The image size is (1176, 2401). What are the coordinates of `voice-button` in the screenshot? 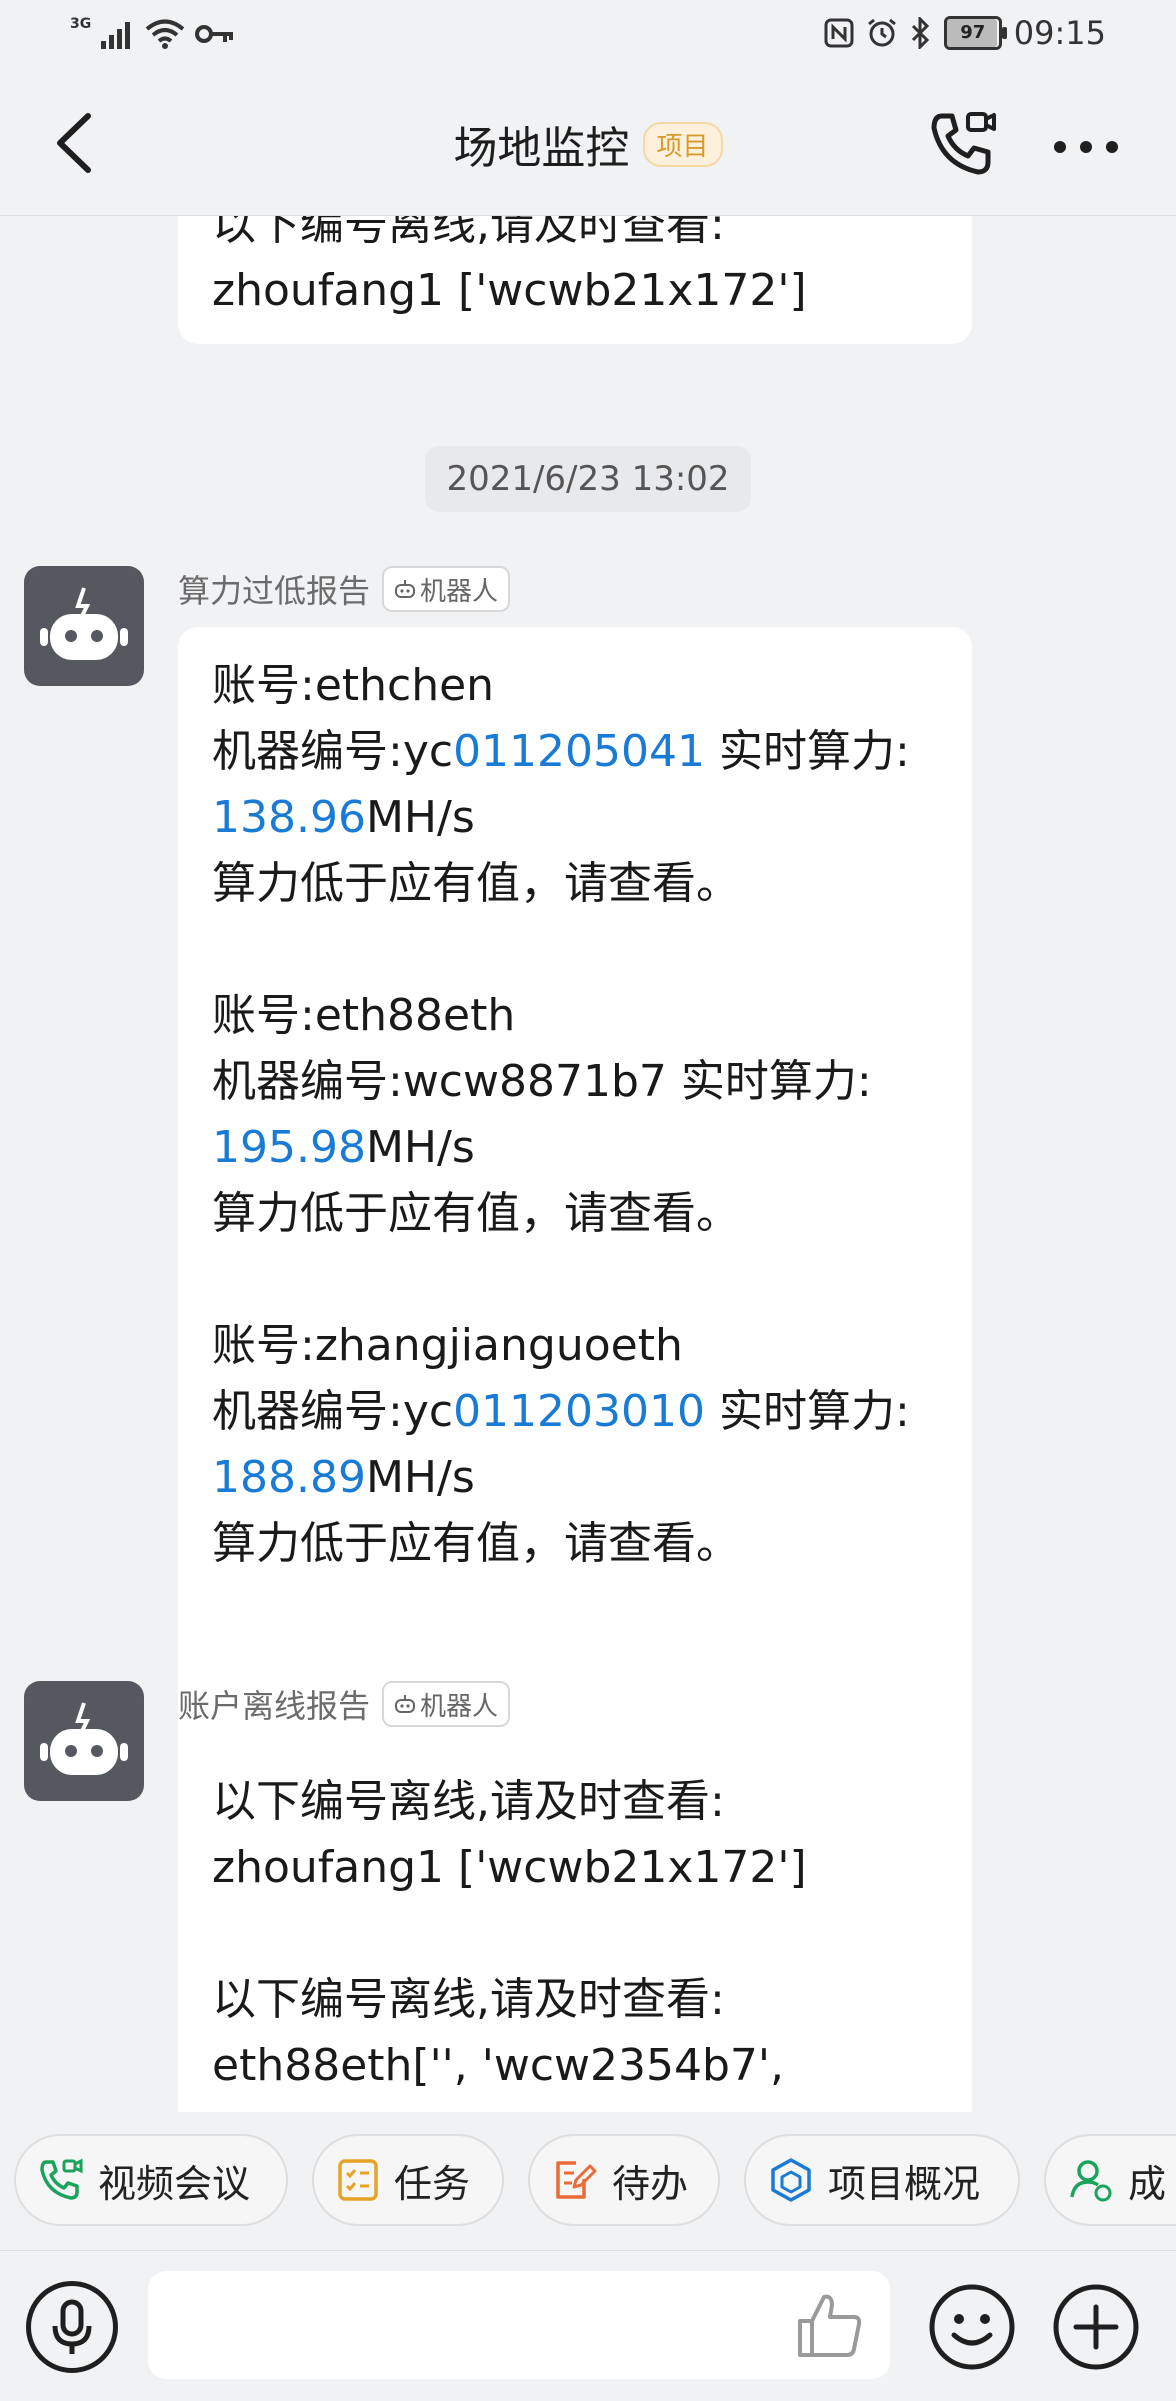 It's located at (72, 2327).